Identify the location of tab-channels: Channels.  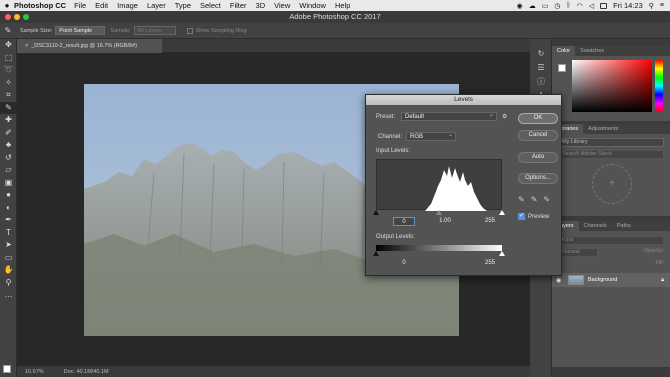
(595, 226).